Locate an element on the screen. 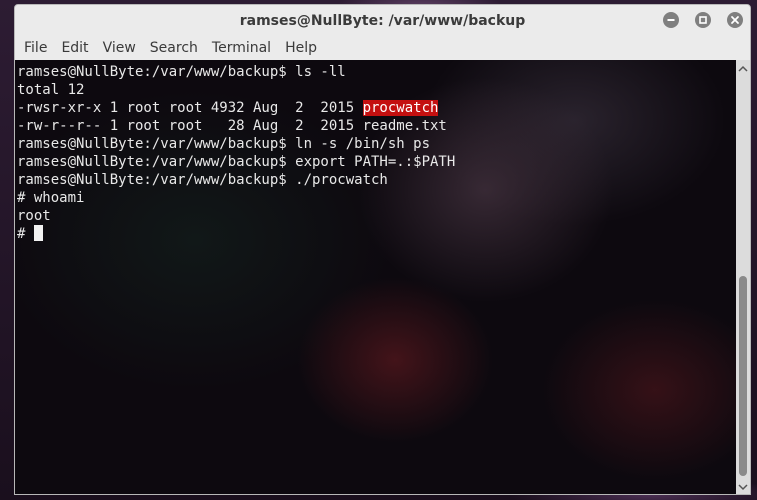 Image resolution: width=757 pixels, height=500 pixels. window-title: ramses@NullByte: /var/www/backup is located at coordinates (382, 20).